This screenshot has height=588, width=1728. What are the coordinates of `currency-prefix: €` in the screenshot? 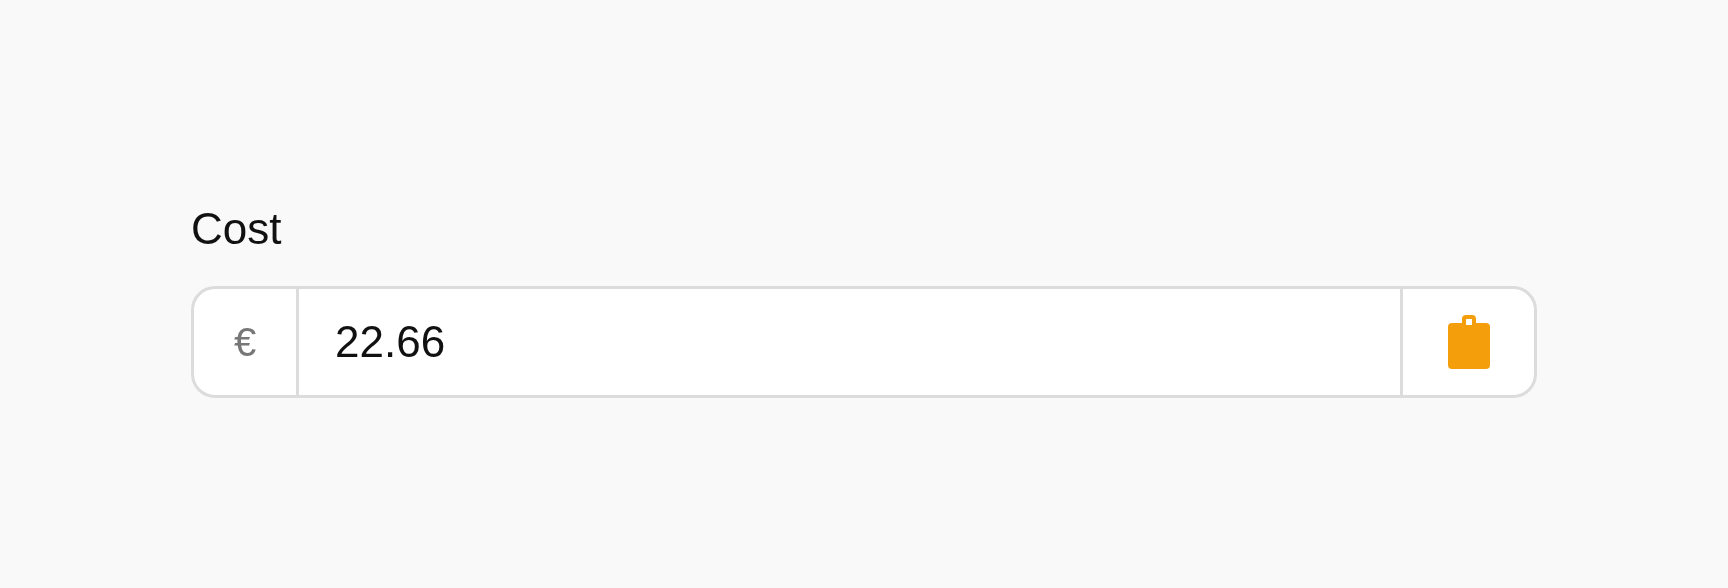 It's located at (245, 342).